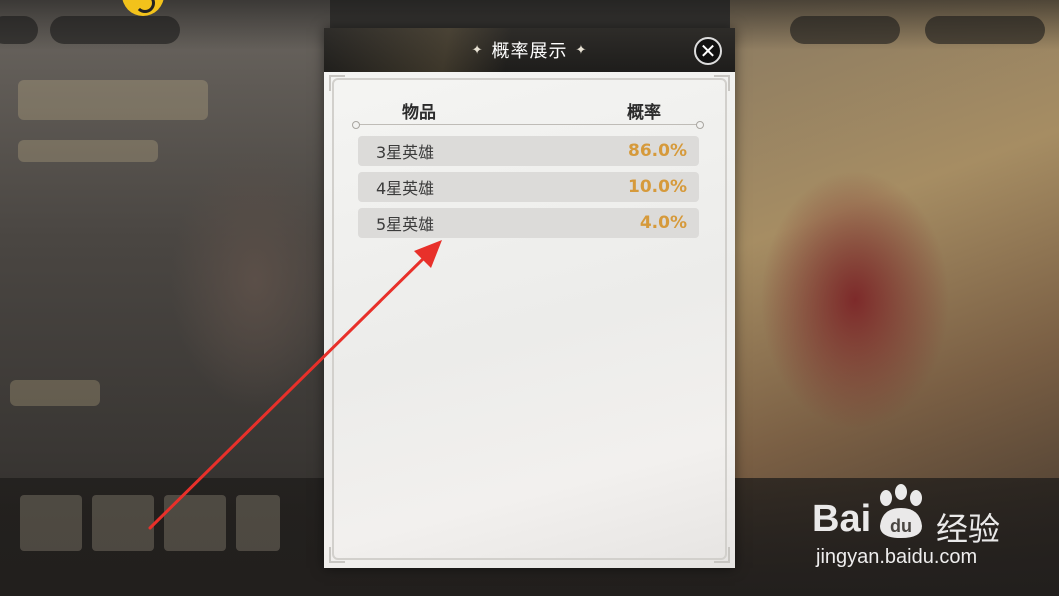  Describe the element at coordinates (928, 529) in the screenshot. I see `watermark: Bai du 经验 jingyan.baidu.com` at that location.